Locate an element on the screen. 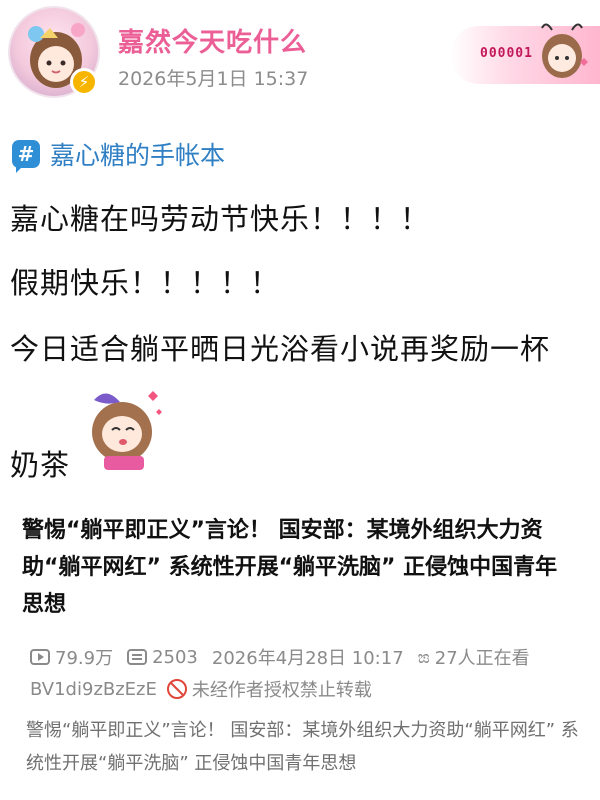 This screenshot has height=800, width=600. bv-id: BV1di9zBzEzE is located at coordinates (93, 689).